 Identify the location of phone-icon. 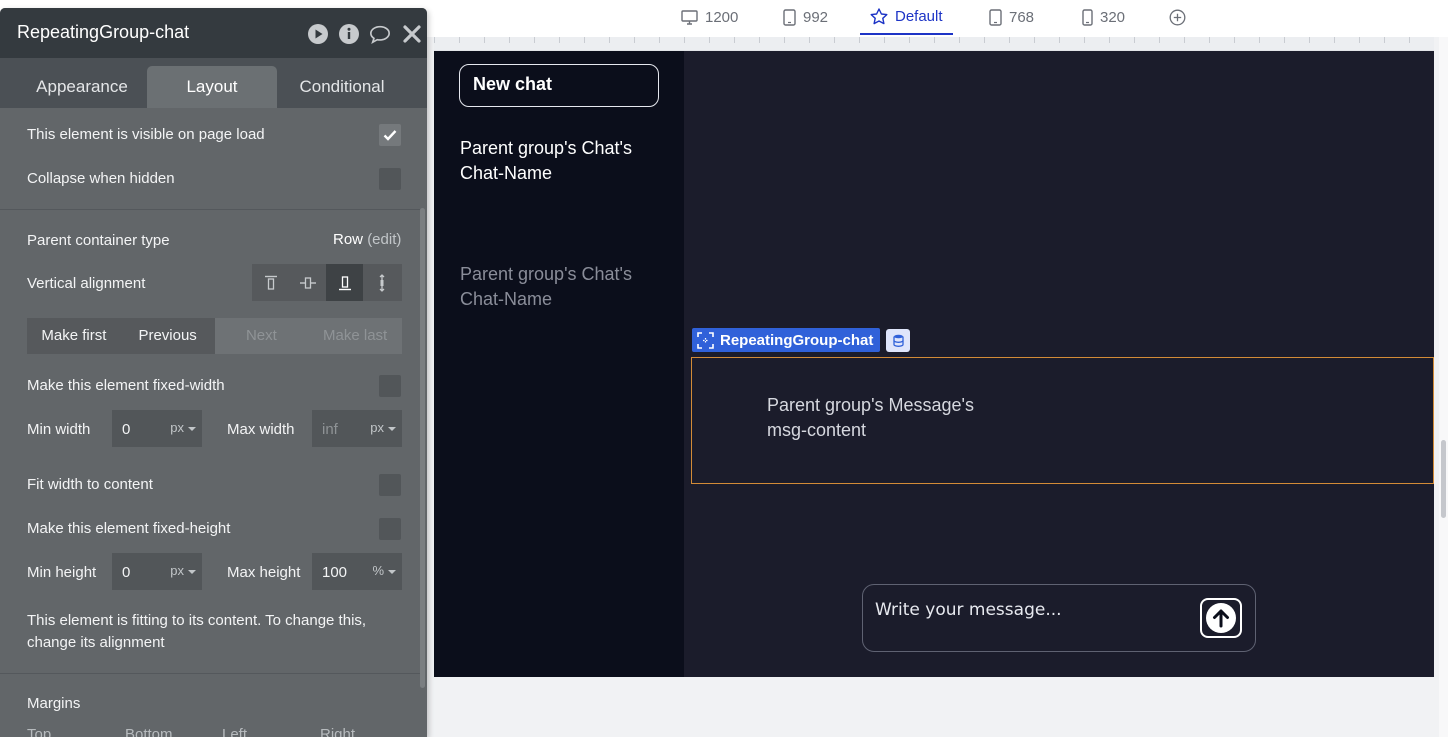
(1087, 17).